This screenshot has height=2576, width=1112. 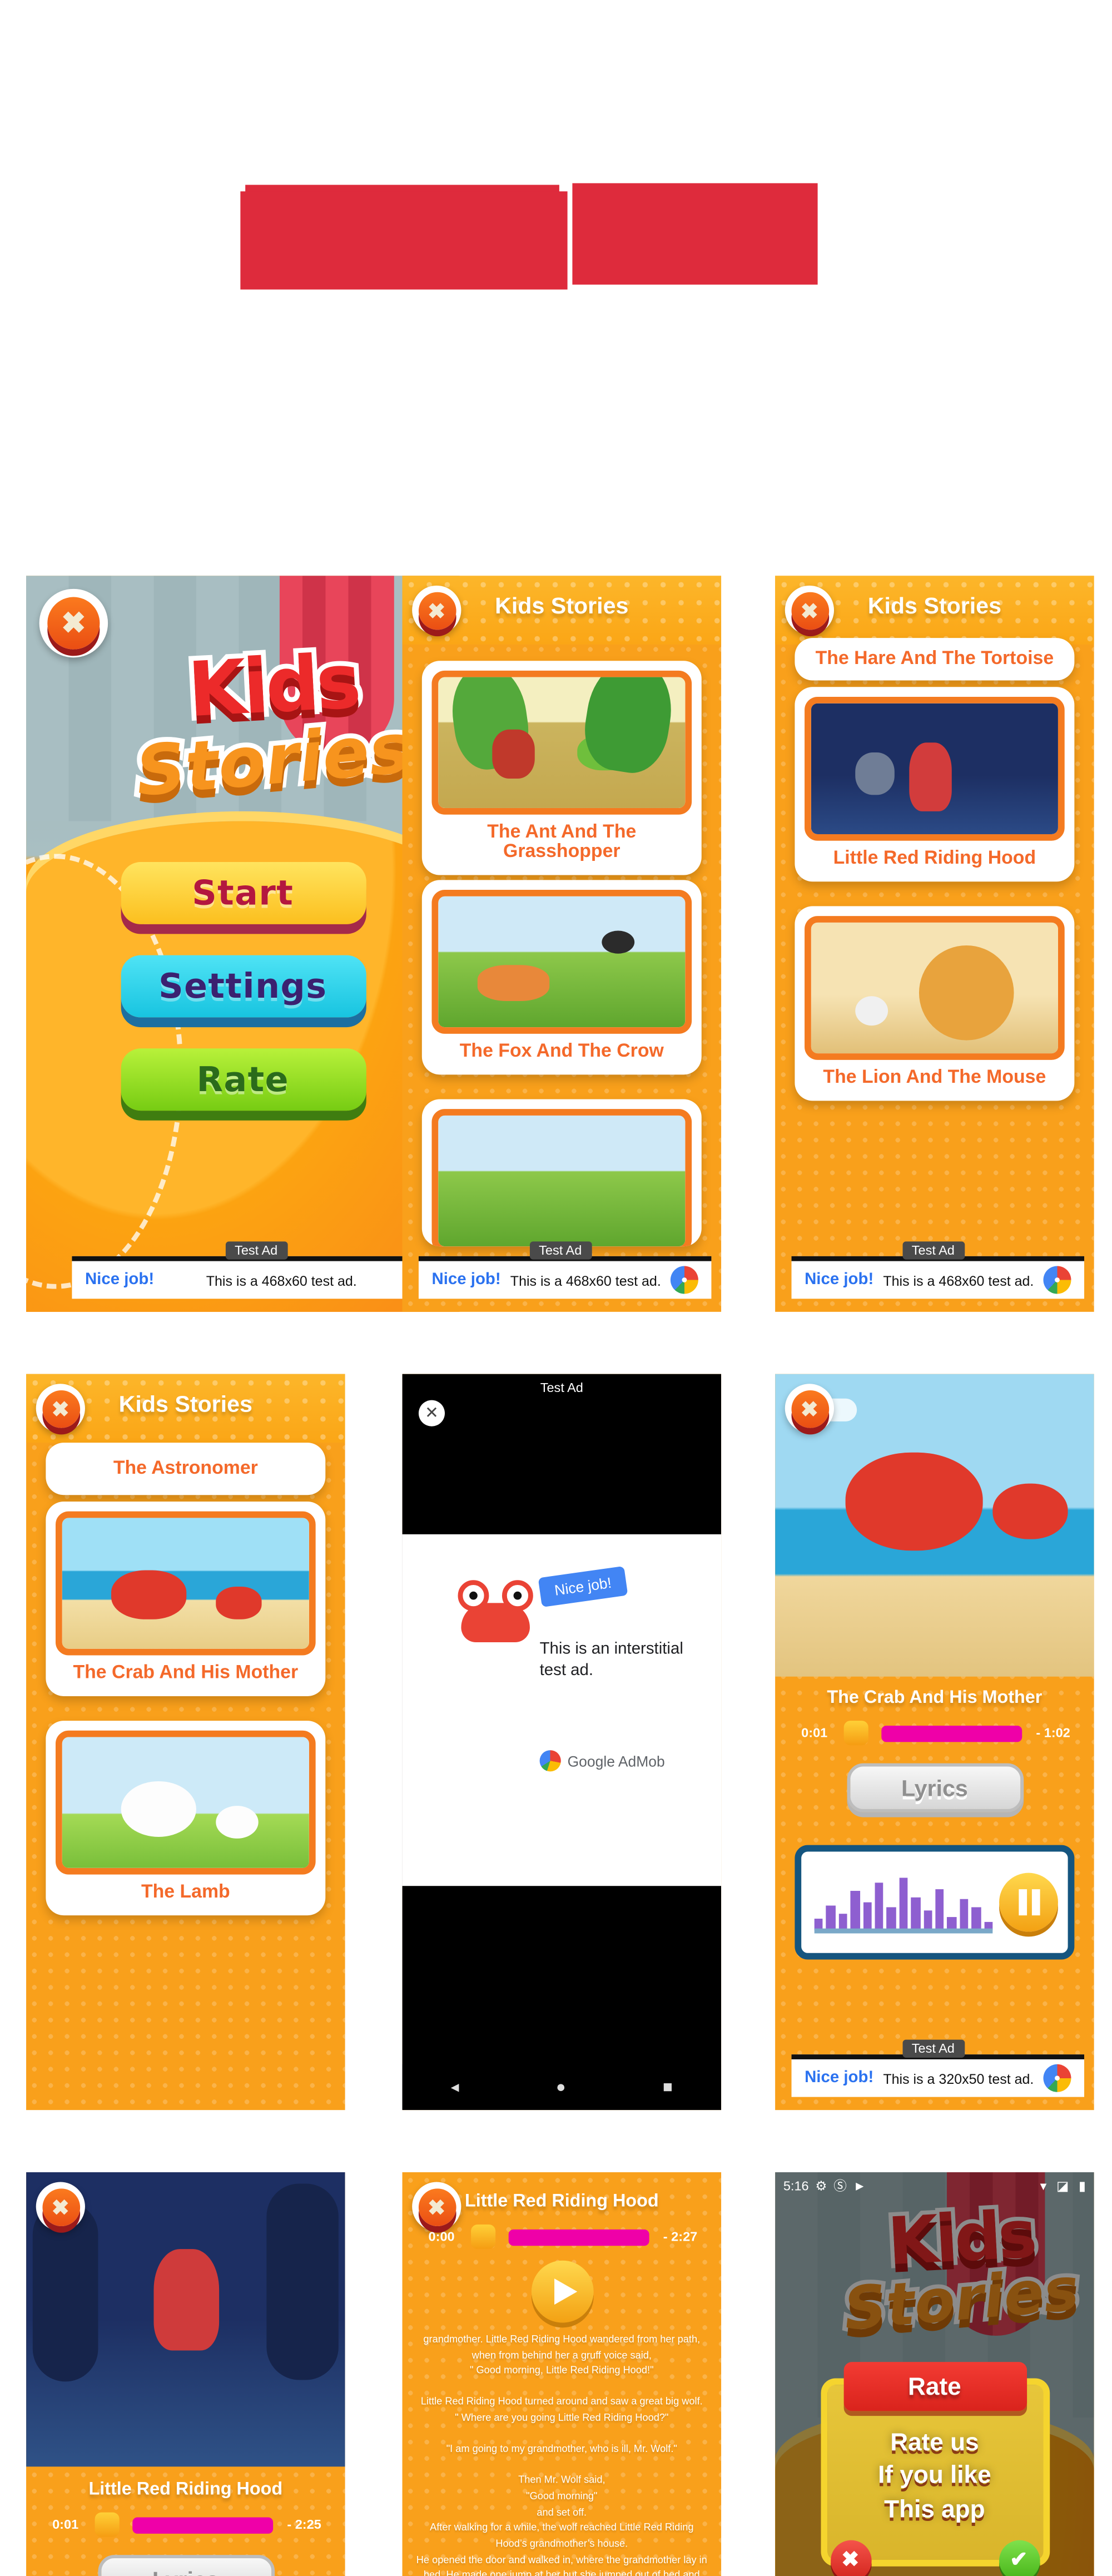 I want to click on crab-big-figure, so click(x=914, y=1502).